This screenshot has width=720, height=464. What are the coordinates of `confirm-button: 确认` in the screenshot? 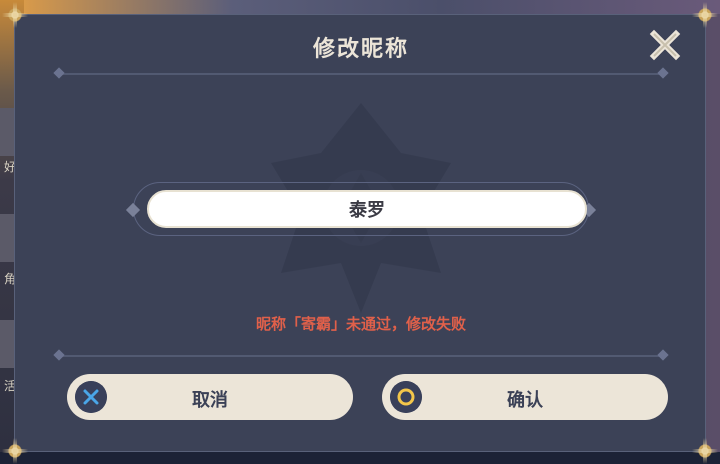 It's located at (525, 397).